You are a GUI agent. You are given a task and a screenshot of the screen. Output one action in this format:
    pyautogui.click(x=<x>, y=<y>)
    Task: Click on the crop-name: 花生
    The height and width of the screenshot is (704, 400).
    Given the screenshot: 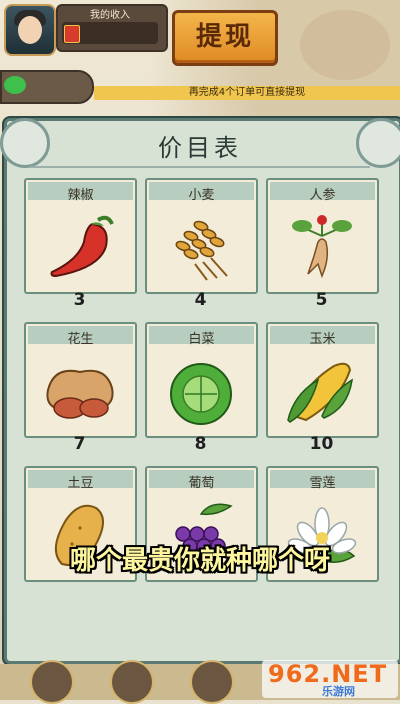 What is the action you would take?
    pyautogui.click(x=80, y=339)
    